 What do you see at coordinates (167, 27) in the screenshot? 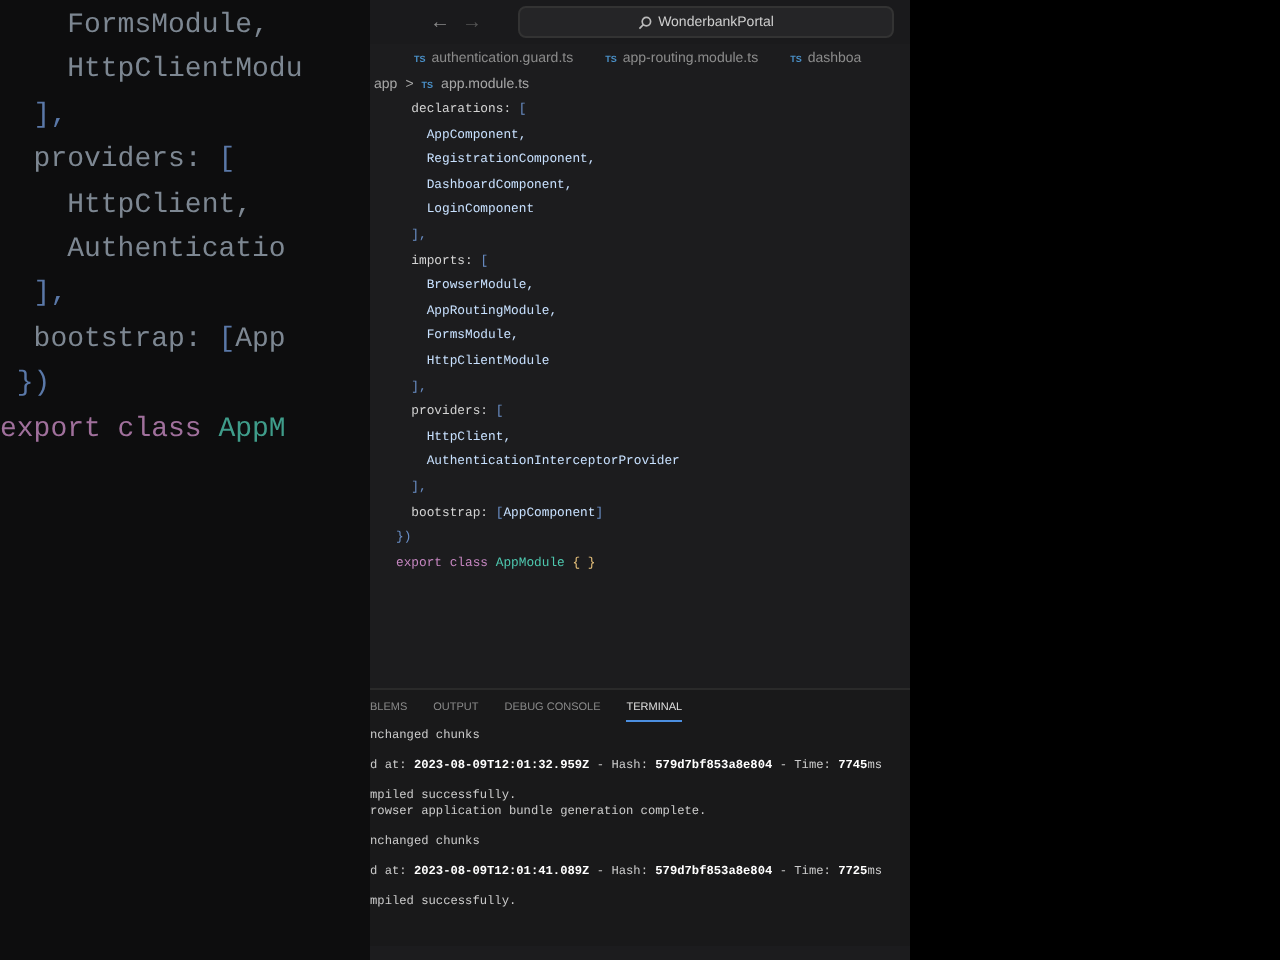
I see `code-line: FormsModule,` at bounding box center [167, 27].